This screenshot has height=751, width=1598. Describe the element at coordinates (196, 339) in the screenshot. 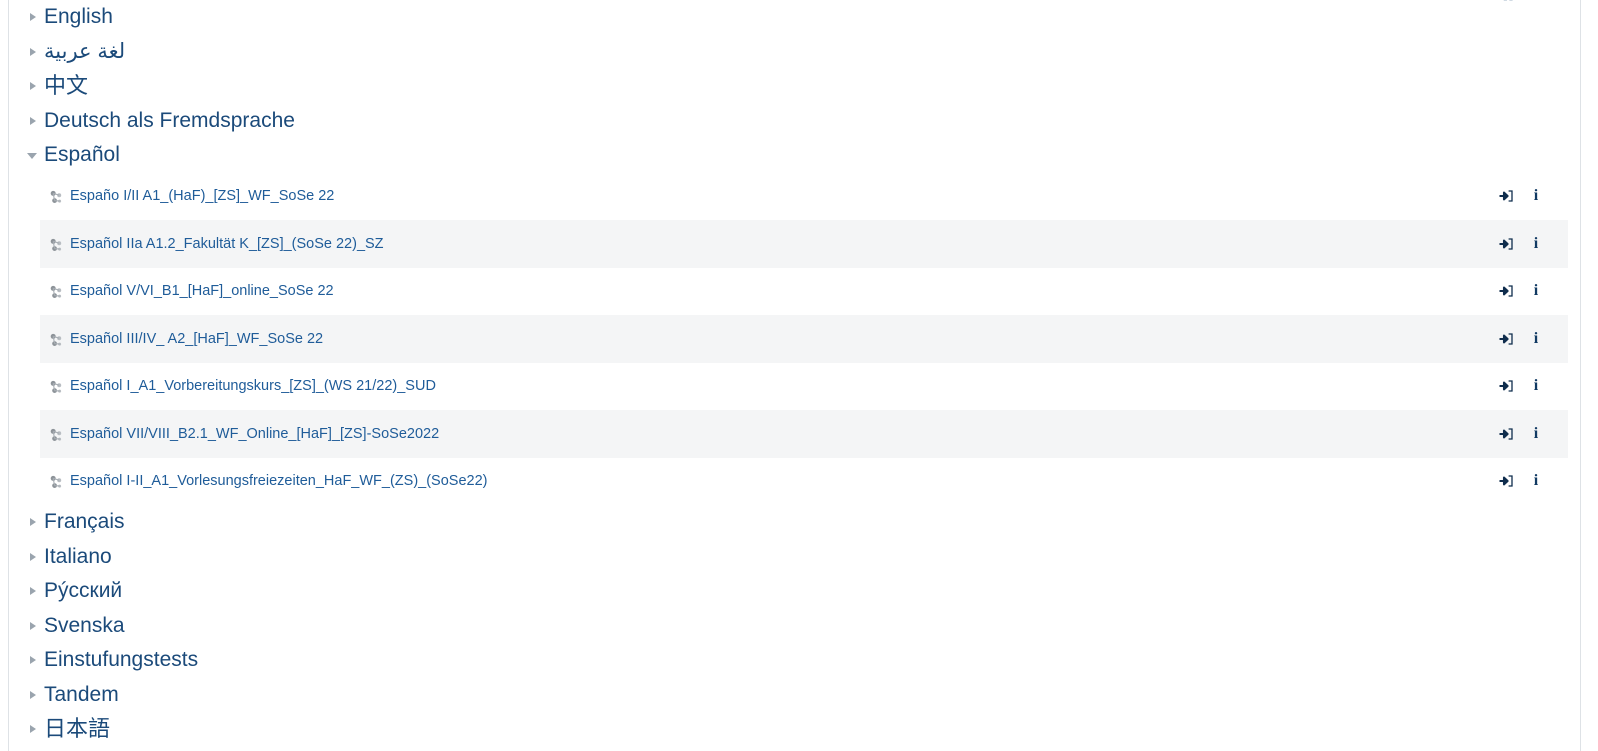

I see `course-name: Español III/IV_ A2_[HaF]_WF_SoSe 22` at that location.